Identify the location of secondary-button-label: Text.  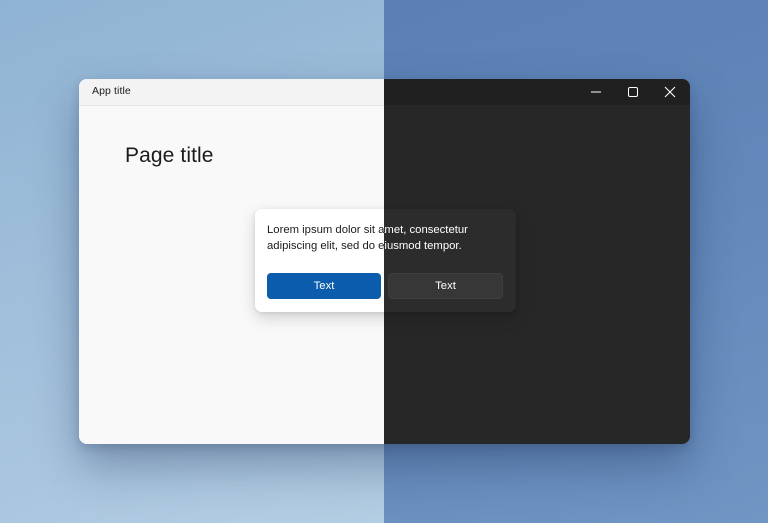
(445, 286).